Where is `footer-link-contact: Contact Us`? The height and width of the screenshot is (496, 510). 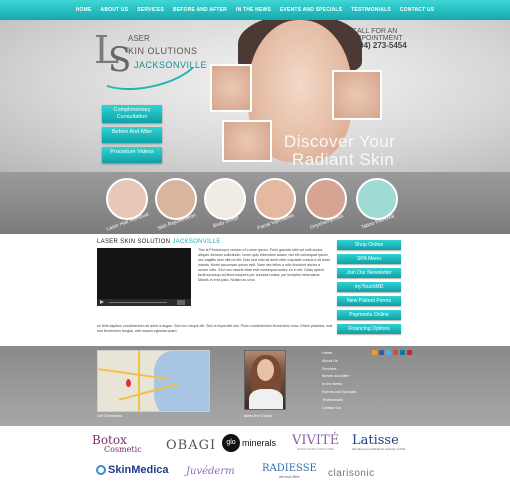
footer-link-contact: Contact Us is located at coordinates (339, 409).